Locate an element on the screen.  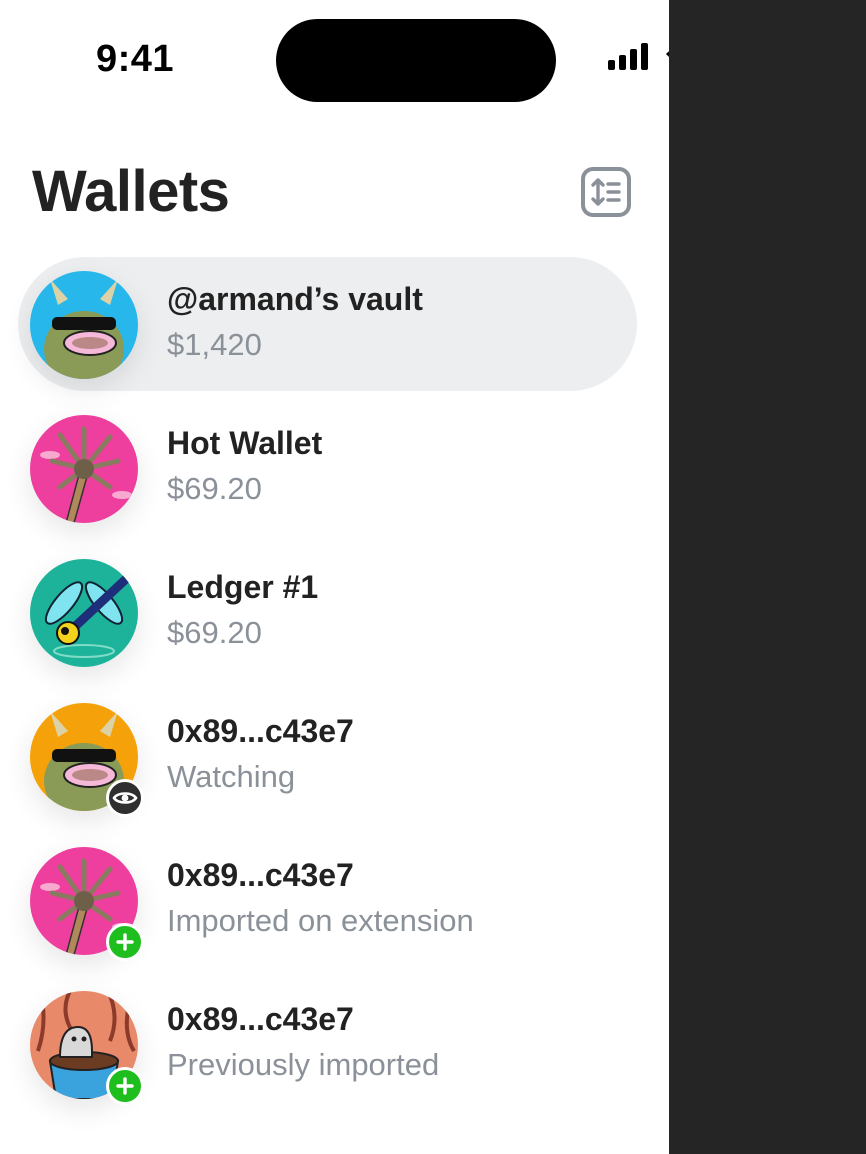
wallet-row: @armand’s vault $1,420 is located at coordinates (327, 324).